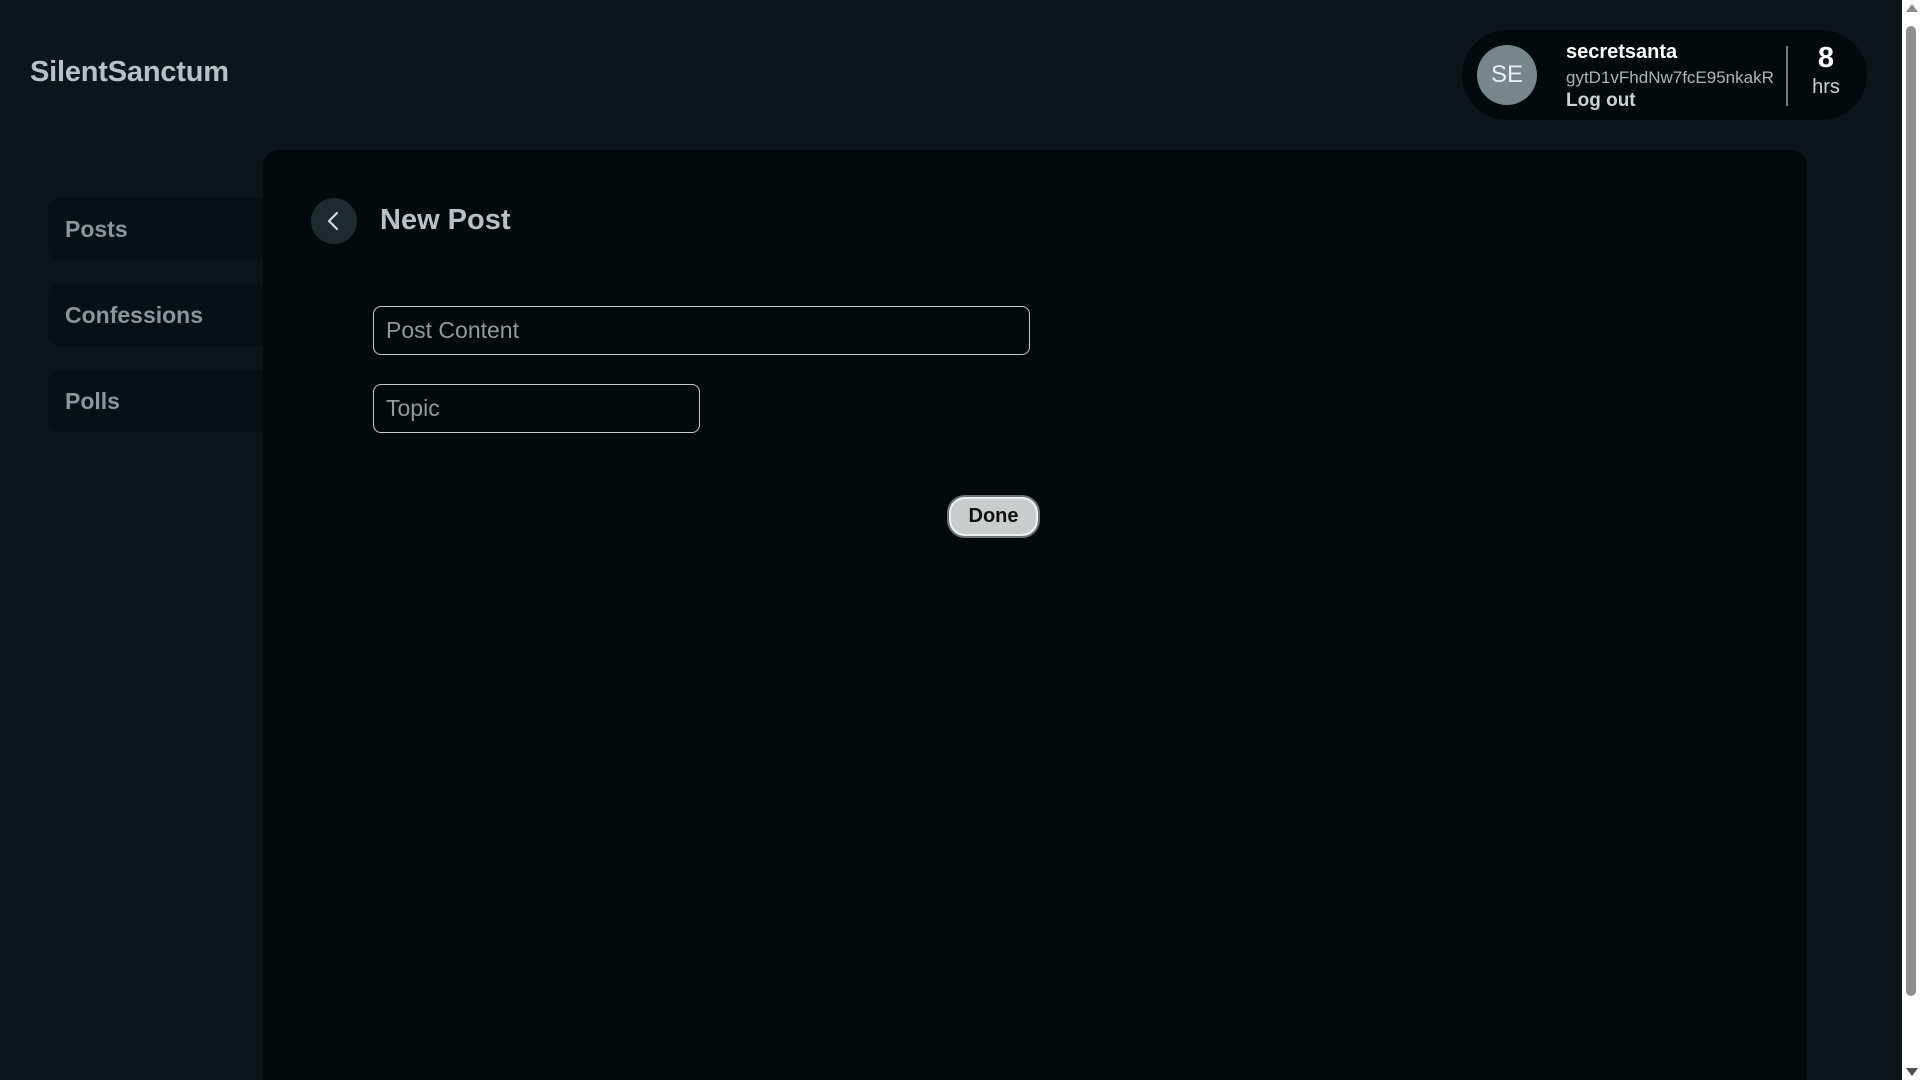 The width and height of the screenshot is (1920, 1080). Describe the element at coordinates (1622, 52) in the screenshot. I see `username: secretsanta` at that location.